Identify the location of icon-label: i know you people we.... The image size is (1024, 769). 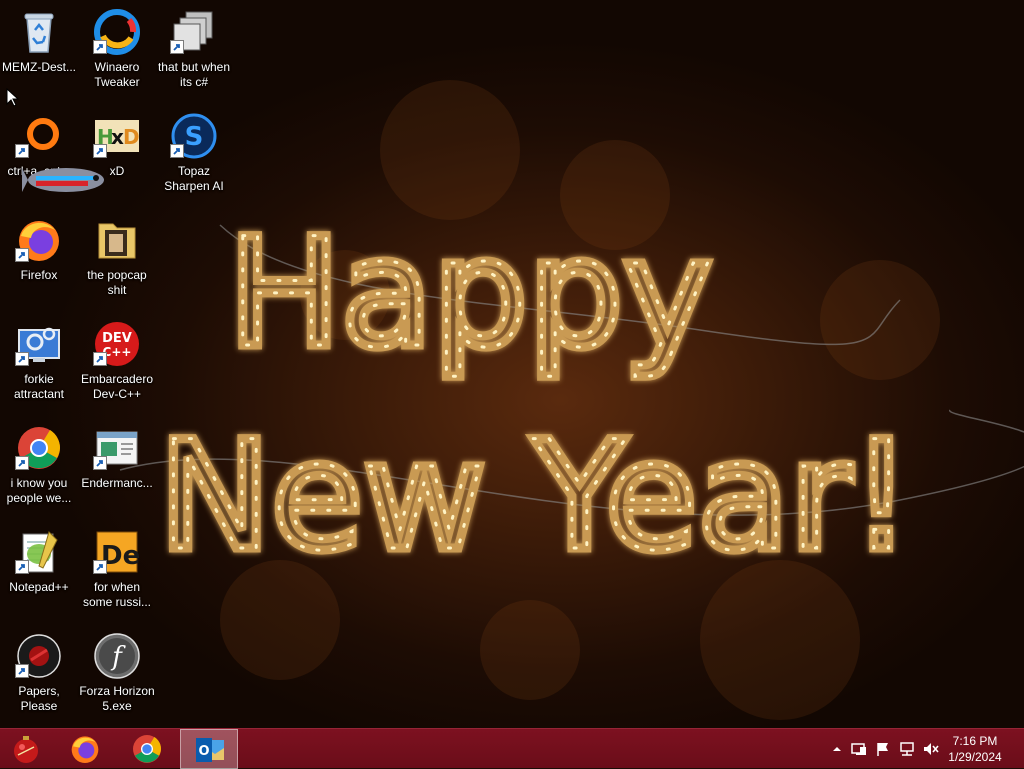
(39, 490).